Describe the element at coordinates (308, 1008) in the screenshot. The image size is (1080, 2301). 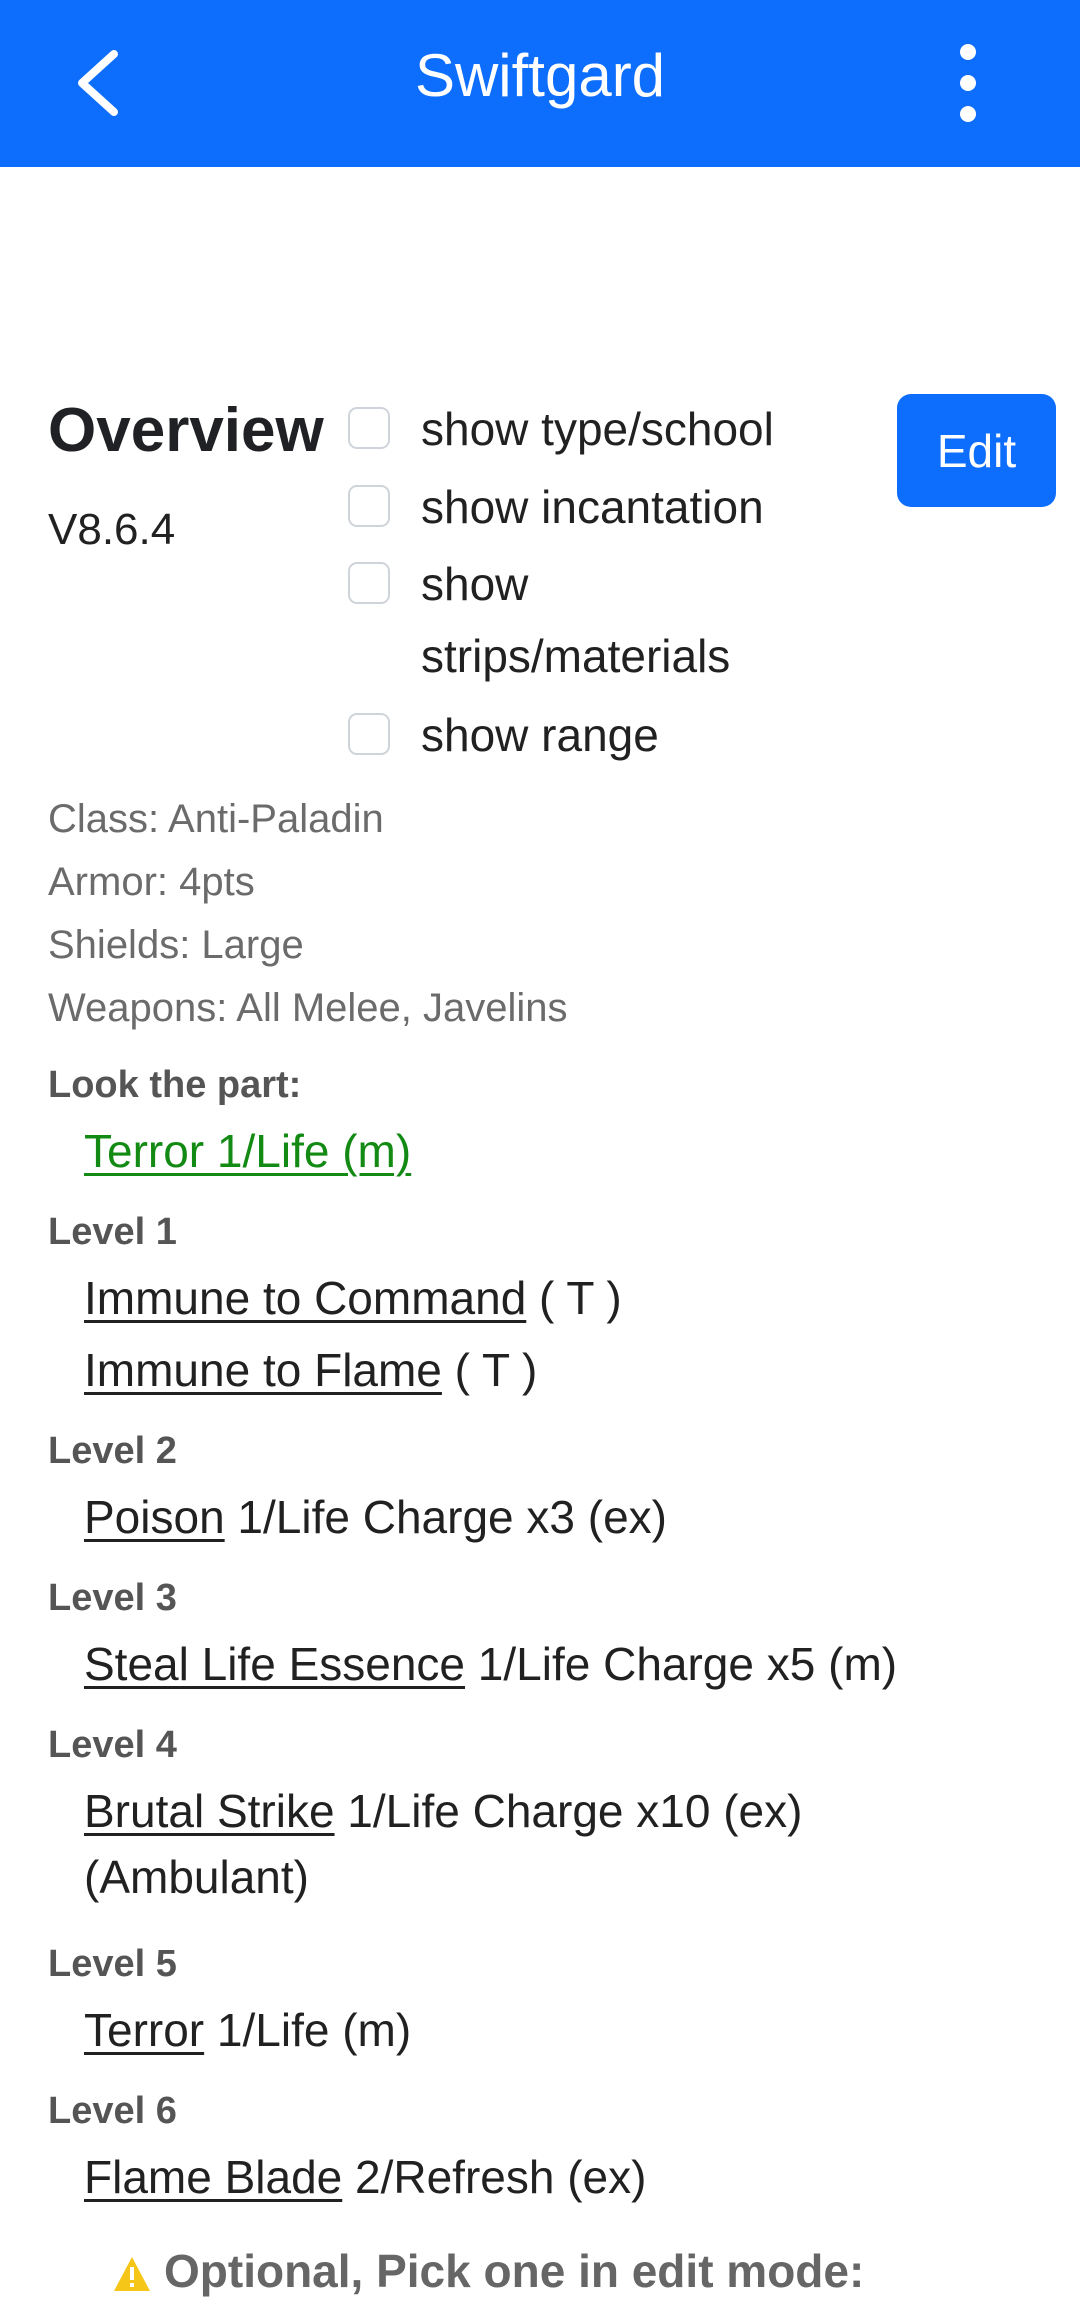
I see `weapons-info: Weapons: All Melee, Javelins` at that location.